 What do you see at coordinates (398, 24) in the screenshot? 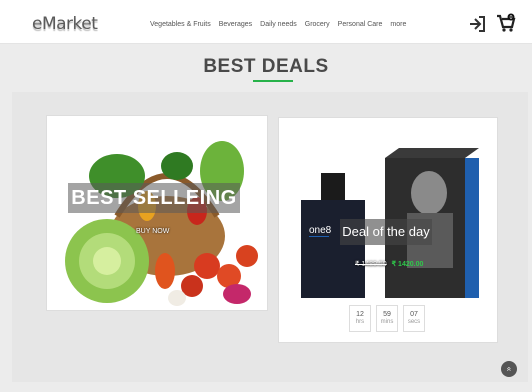
I see `nav-item-more: more` at bounding box center [398, 24].